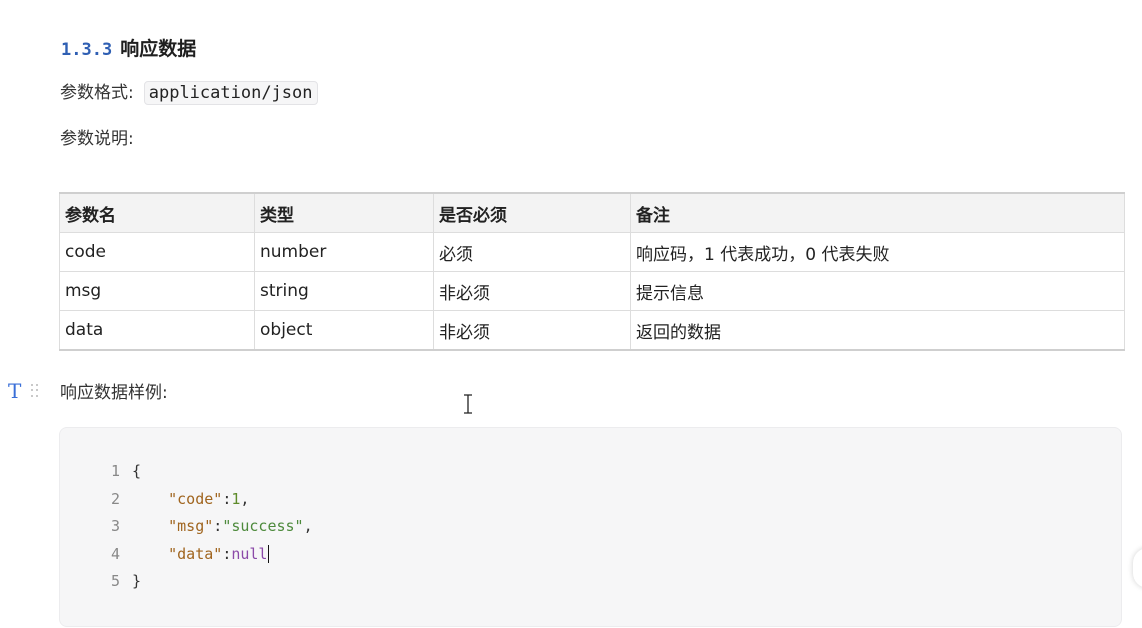 The height and width of the screenshot is (628, 1142). I want to click on code-token: null, so click(249, 553).